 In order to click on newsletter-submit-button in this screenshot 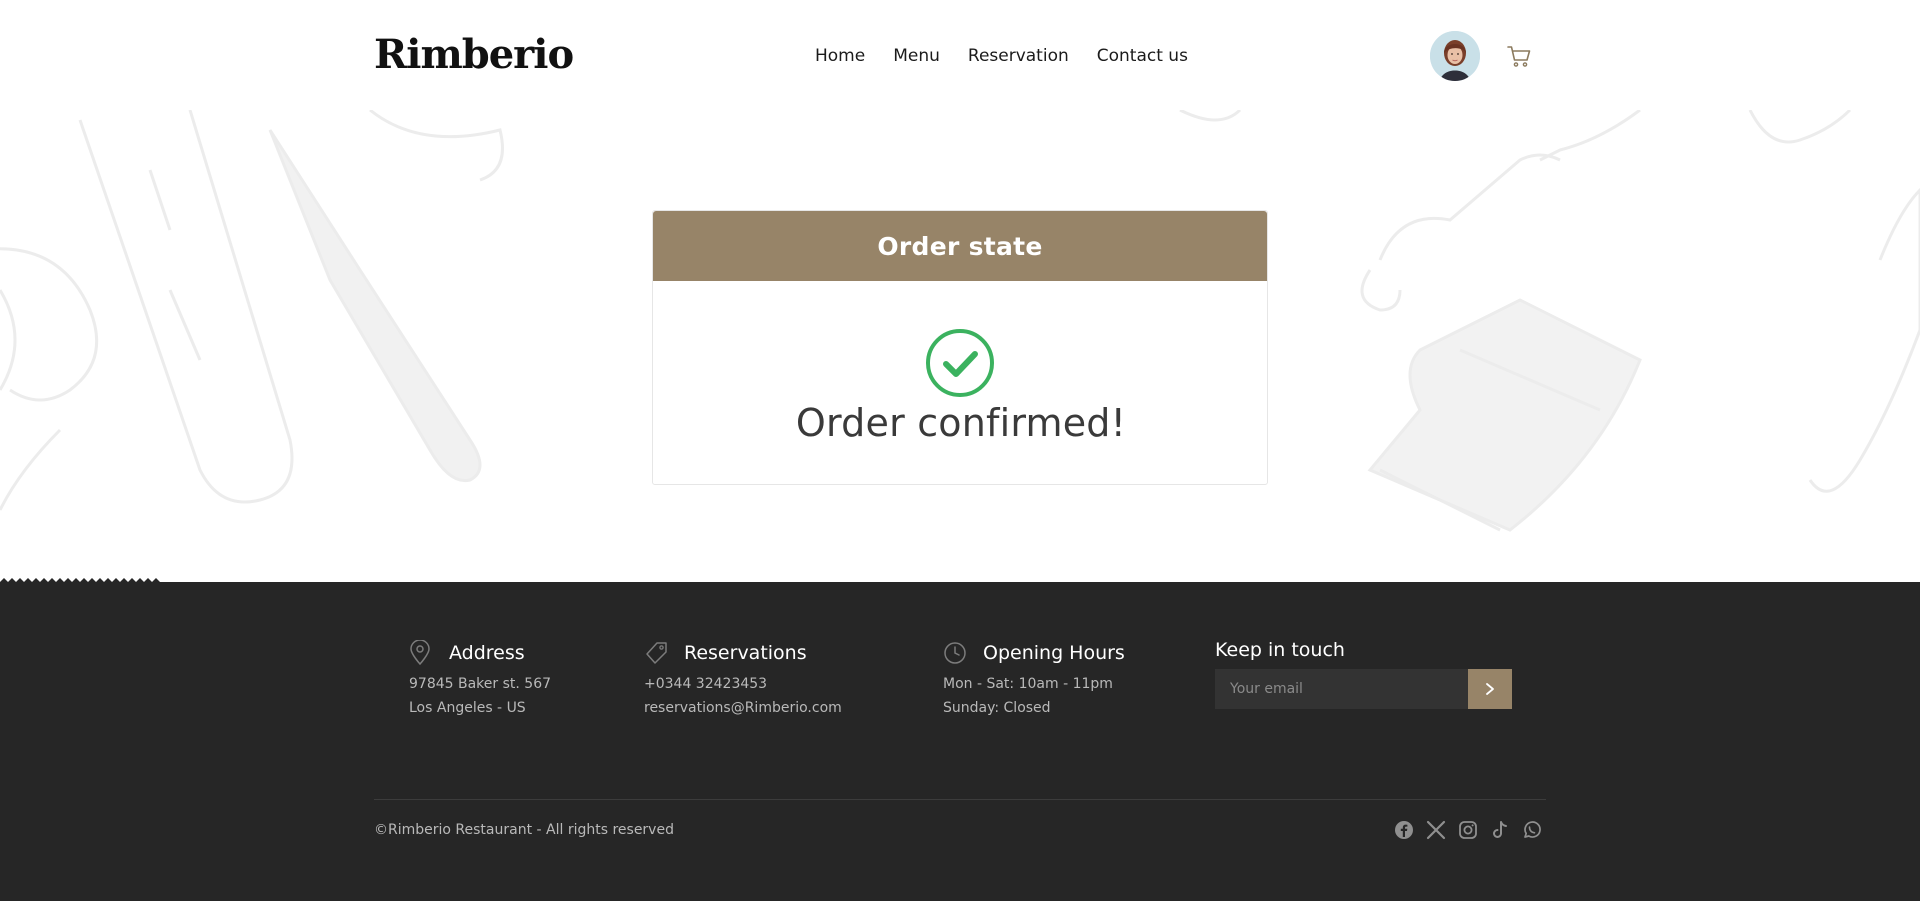, I will do `click(1490, 689)`.